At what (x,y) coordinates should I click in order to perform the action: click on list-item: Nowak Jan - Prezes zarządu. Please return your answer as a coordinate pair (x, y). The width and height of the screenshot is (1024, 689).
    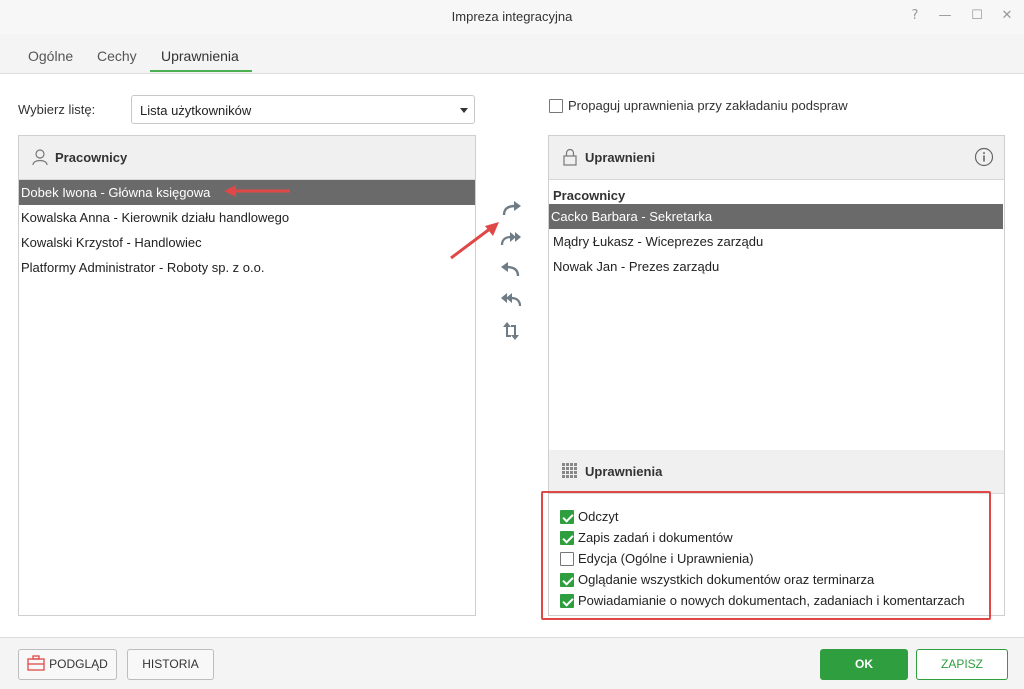
    Looking at the image, I should click on (777, 266).